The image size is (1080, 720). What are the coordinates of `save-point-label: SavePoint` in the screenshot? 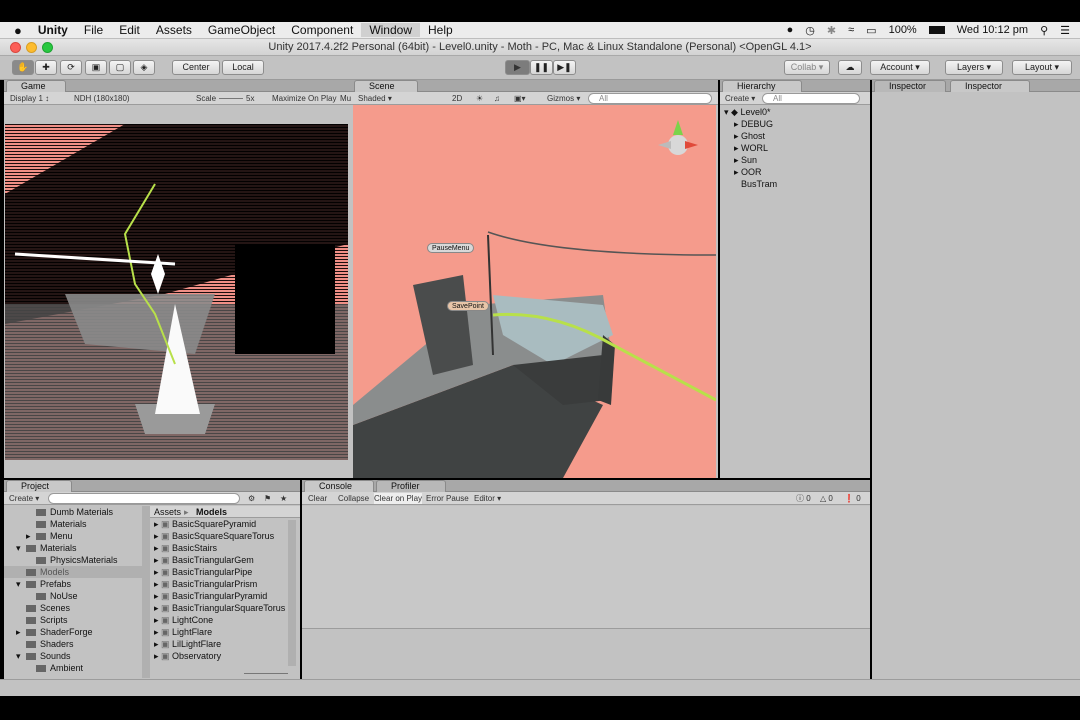 It's located at (468, 306).